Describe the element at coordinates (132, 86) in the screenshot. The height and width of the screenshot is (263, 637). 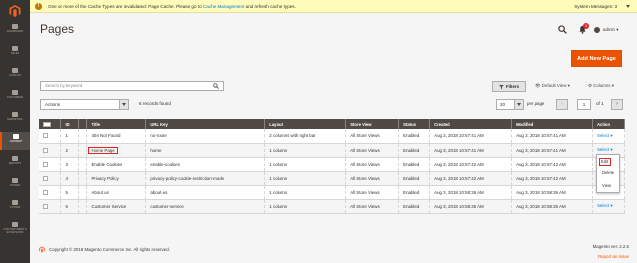
I see `keyword-search-input: Search by keyword` at that location.